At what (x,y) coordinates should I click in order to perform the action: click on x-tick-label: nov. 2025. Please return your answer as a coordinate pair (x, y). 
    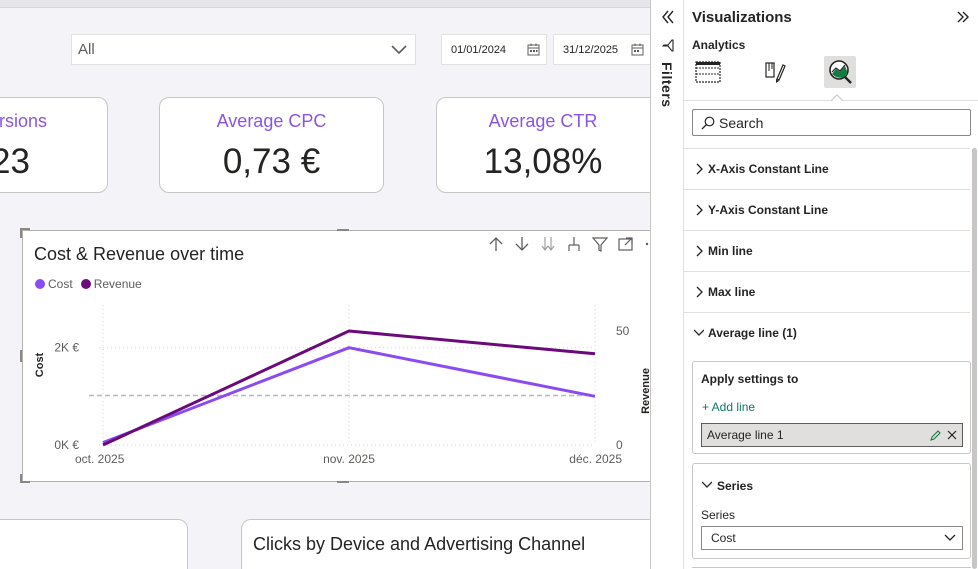
    Looking at the image, I should click on (349, 459).